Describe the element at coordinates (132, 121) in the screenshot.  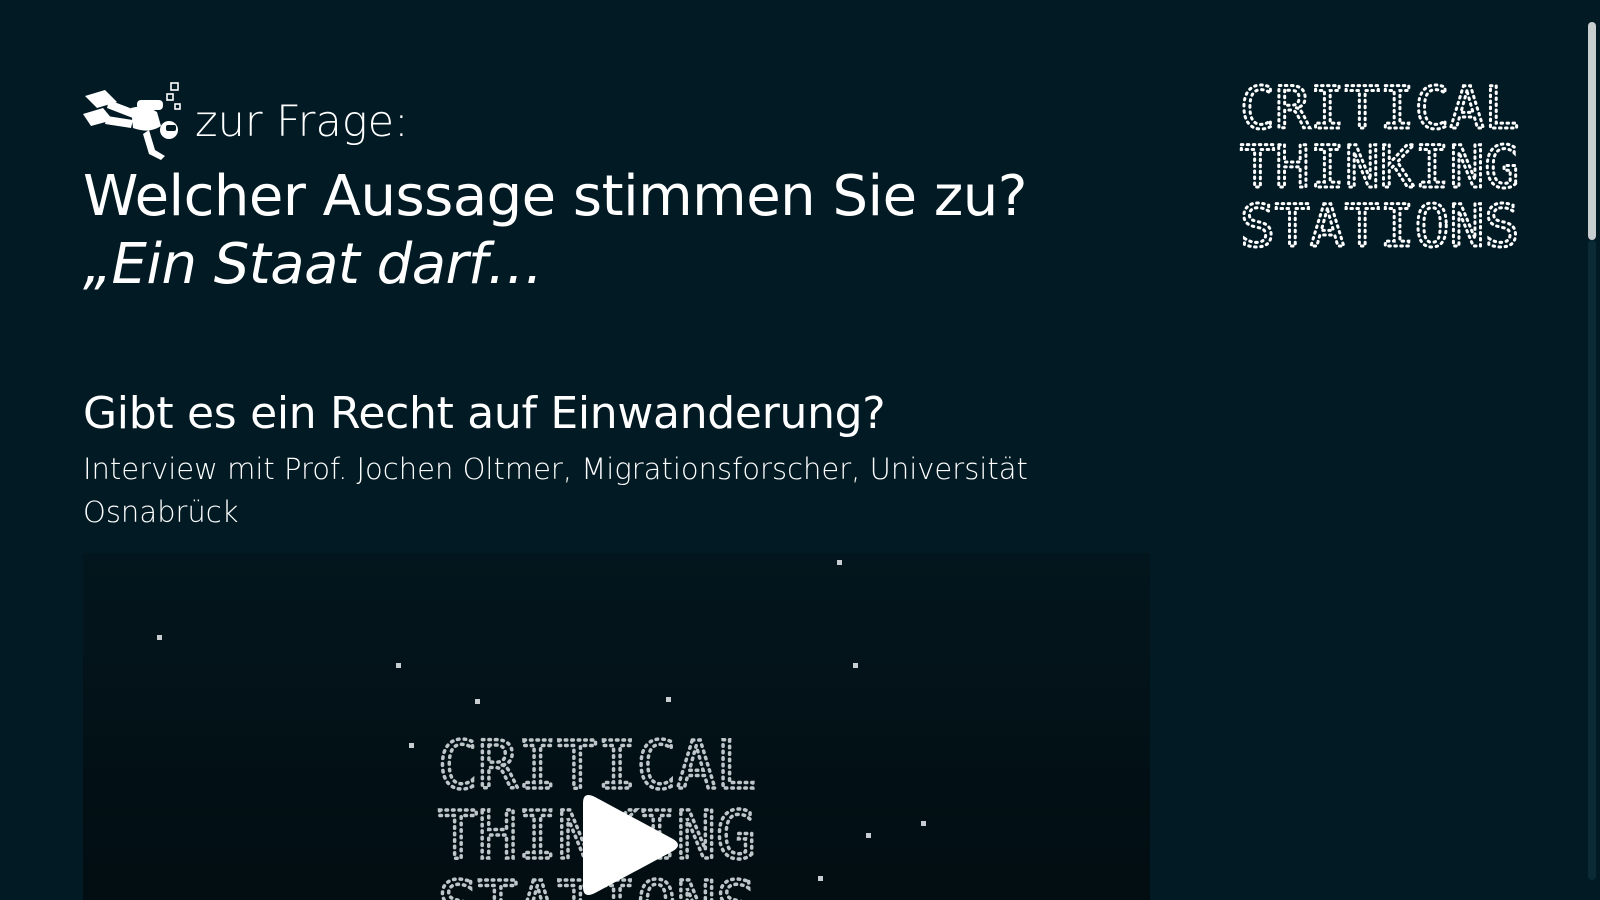
I see `diver-icon` at that location.